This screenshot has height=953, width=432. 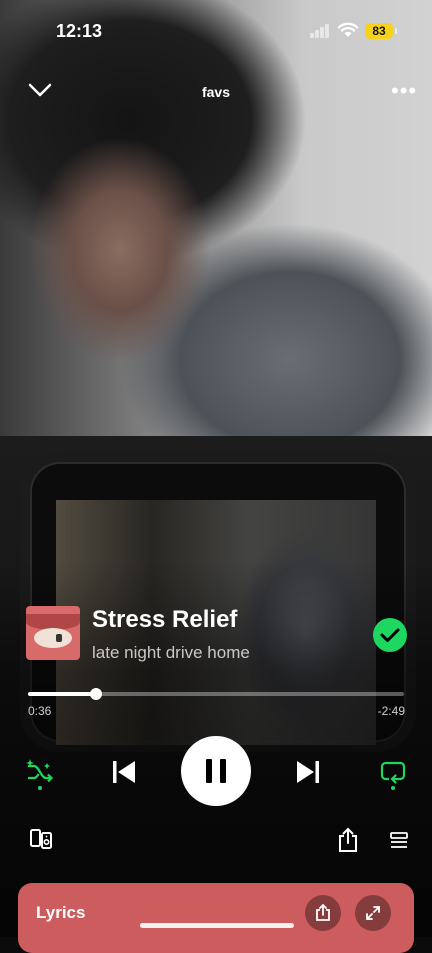 I want to click on playlist-title: favs, so click(x=216, y=92).